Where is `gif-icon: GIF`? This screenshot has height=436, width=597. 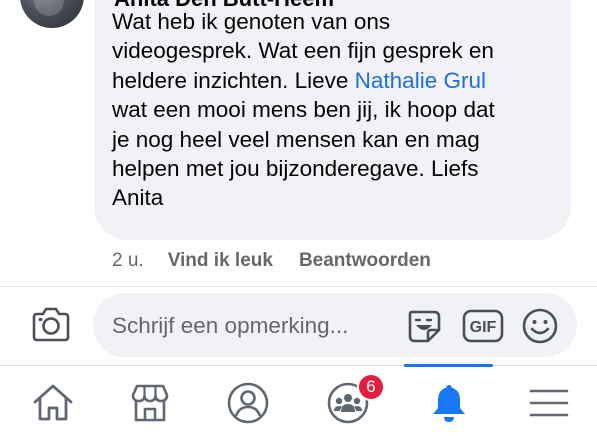
gif-icon: GIF is located at coordinates (483, 328).